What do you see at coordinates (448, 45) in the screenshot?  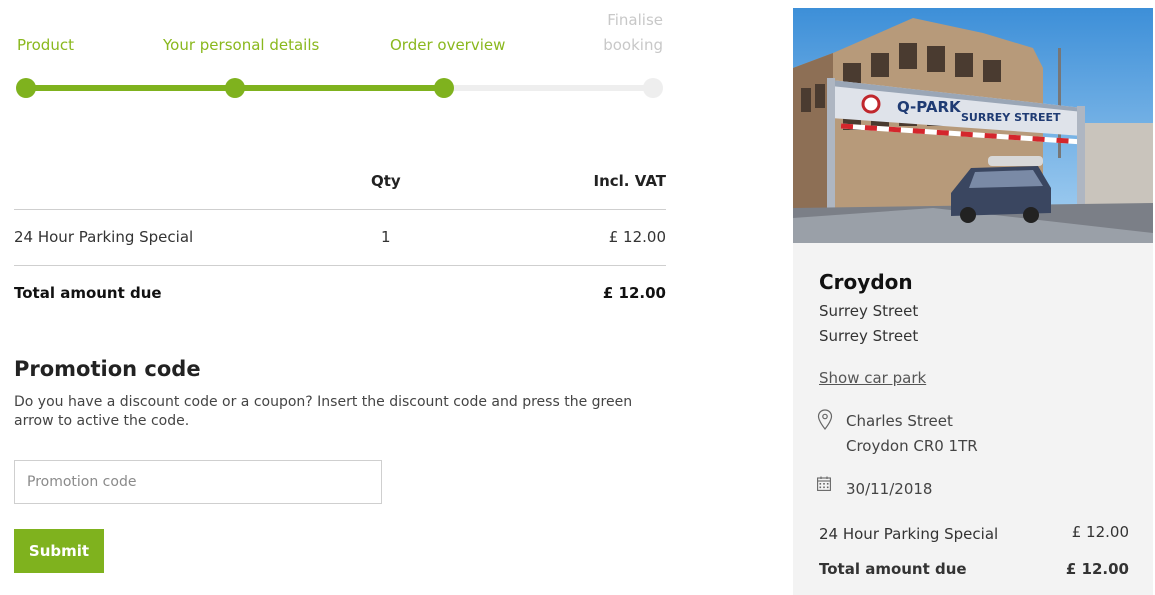 I see `step-order-overview-label: Order overview` at bounding box center [448, 45].